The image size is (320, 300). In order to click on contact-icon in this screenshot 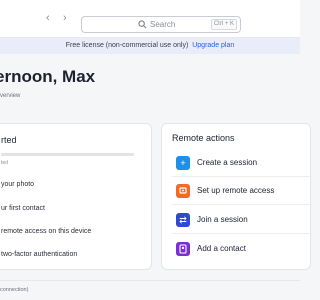, I will do `click(183, 249)`.